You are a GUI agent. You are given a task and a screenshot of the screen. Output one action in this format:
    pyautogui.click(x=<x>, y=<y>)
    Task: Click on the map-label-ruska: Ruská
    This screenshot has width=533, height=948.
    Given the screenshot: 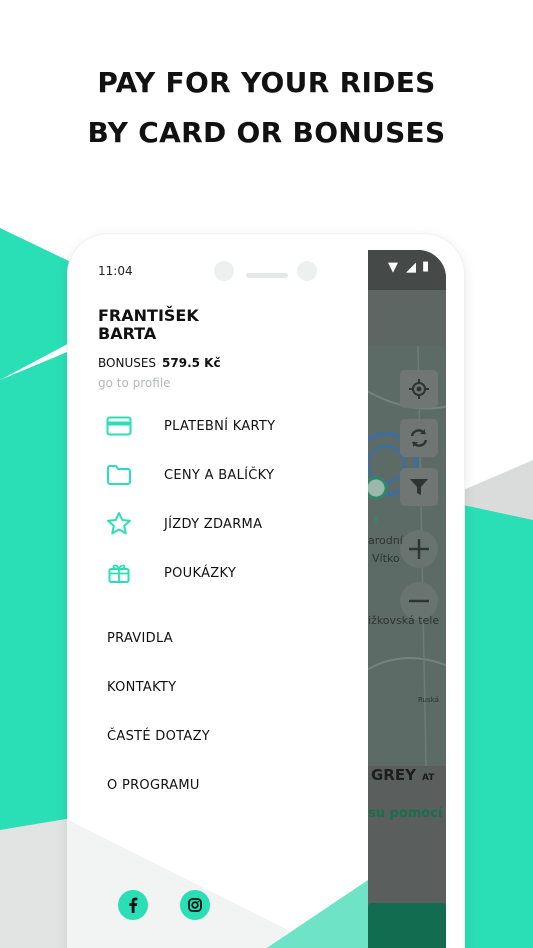 What is the action you would take?
    pyautogui.click(x=428, y=700)
    